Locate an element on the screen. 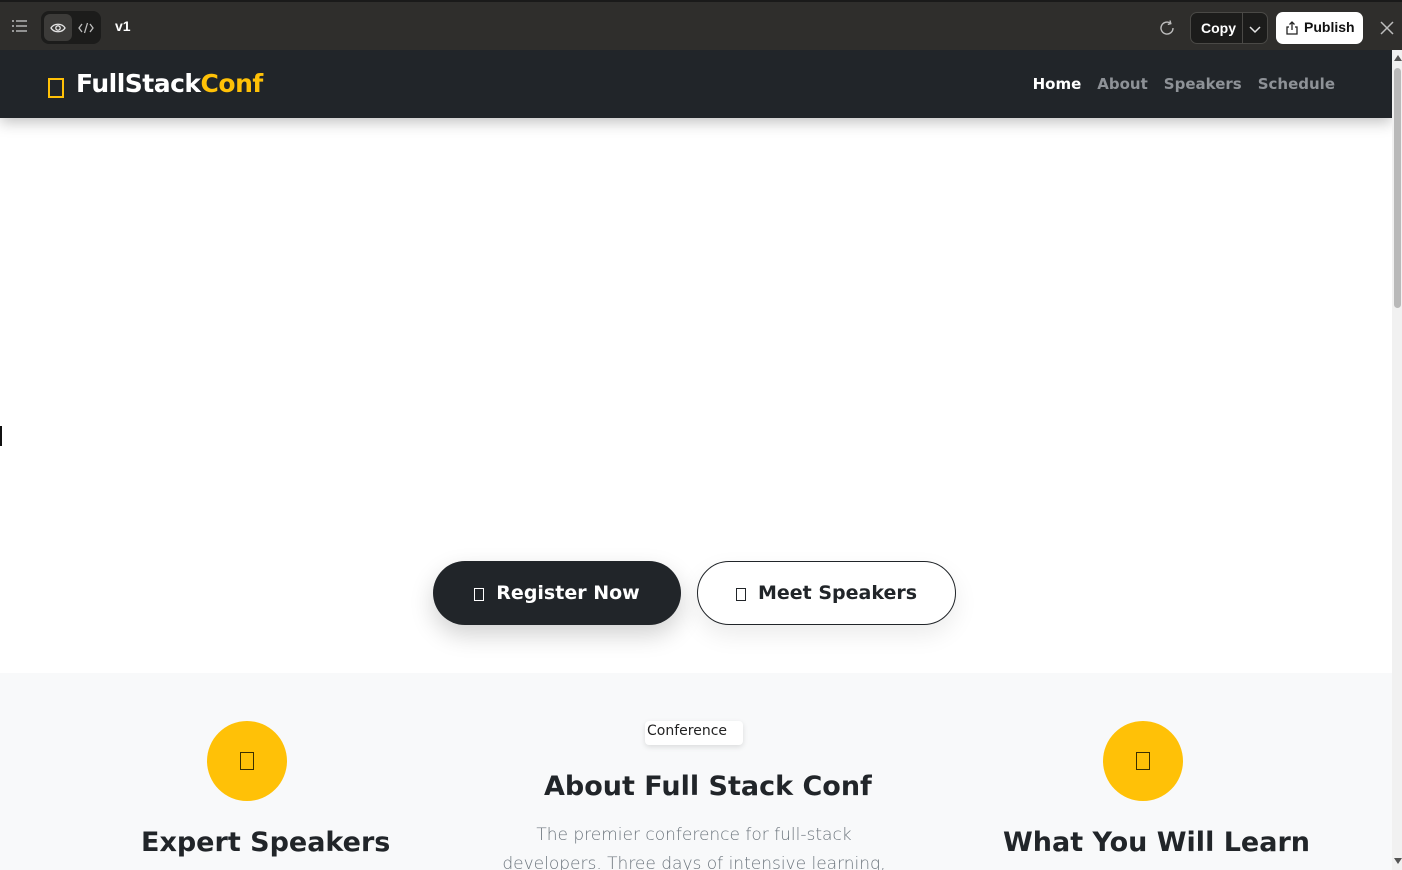  feature-title-learn: What You Will Learn is located at coordinates (1156, 842).